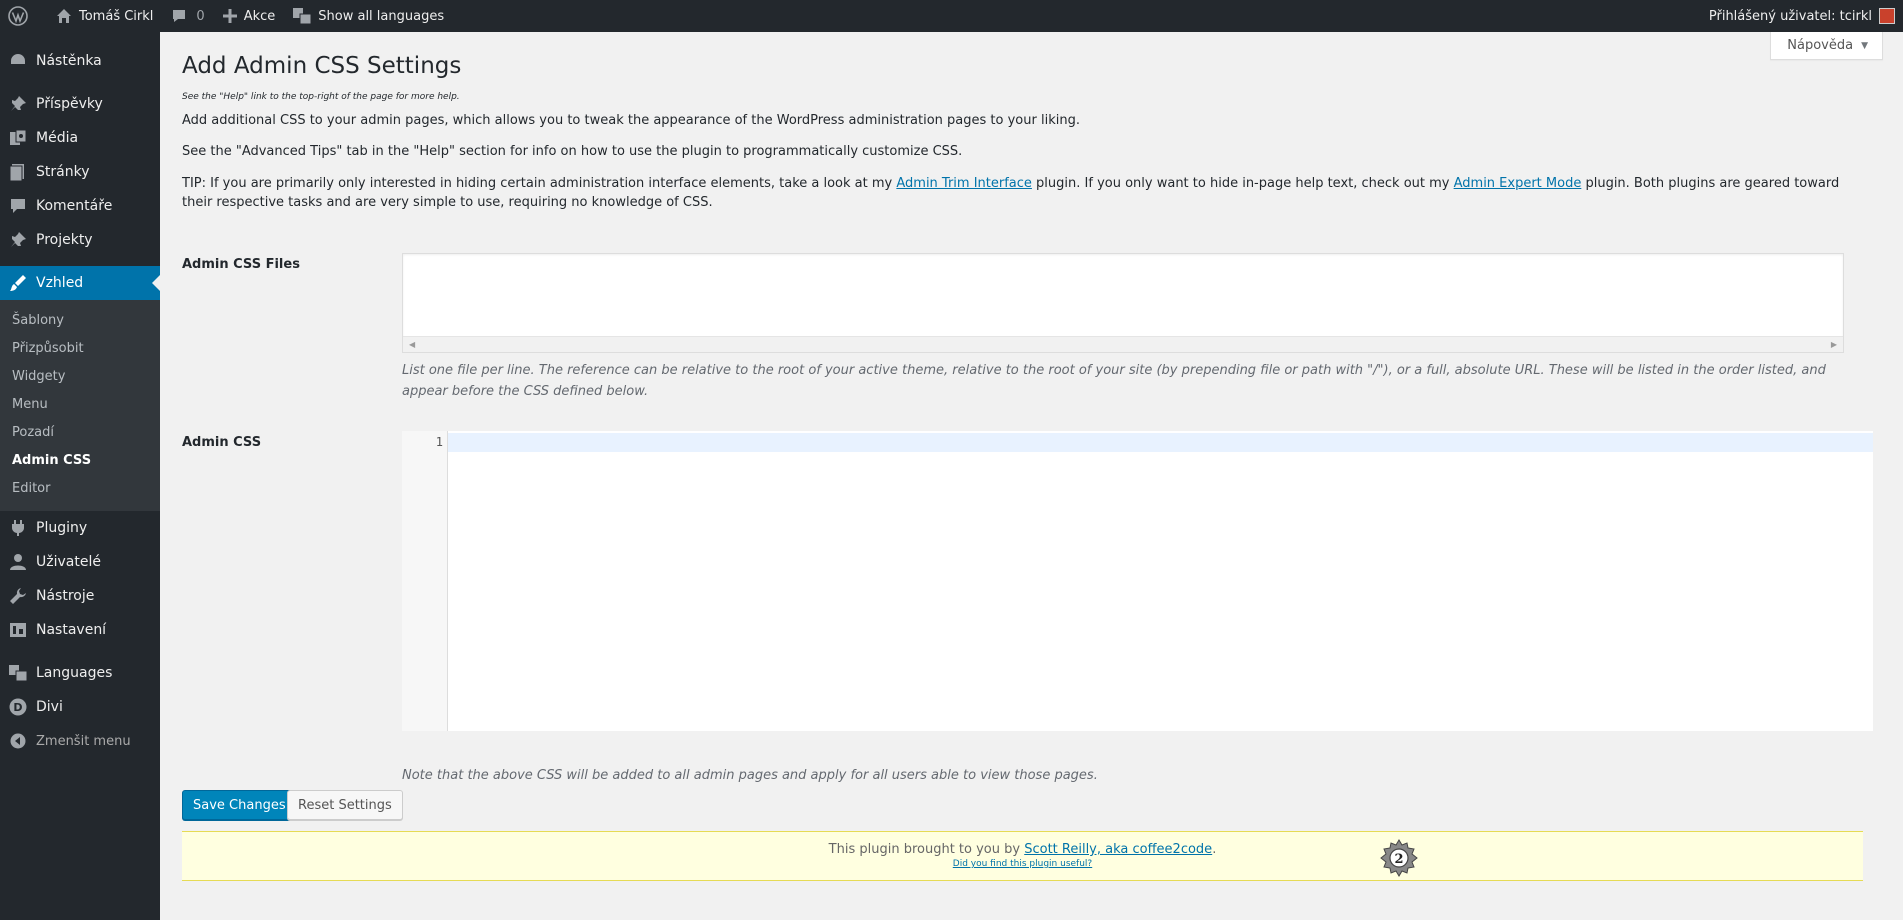  I want to click on menu-item-label: Nástěnka, so click(69, 61).